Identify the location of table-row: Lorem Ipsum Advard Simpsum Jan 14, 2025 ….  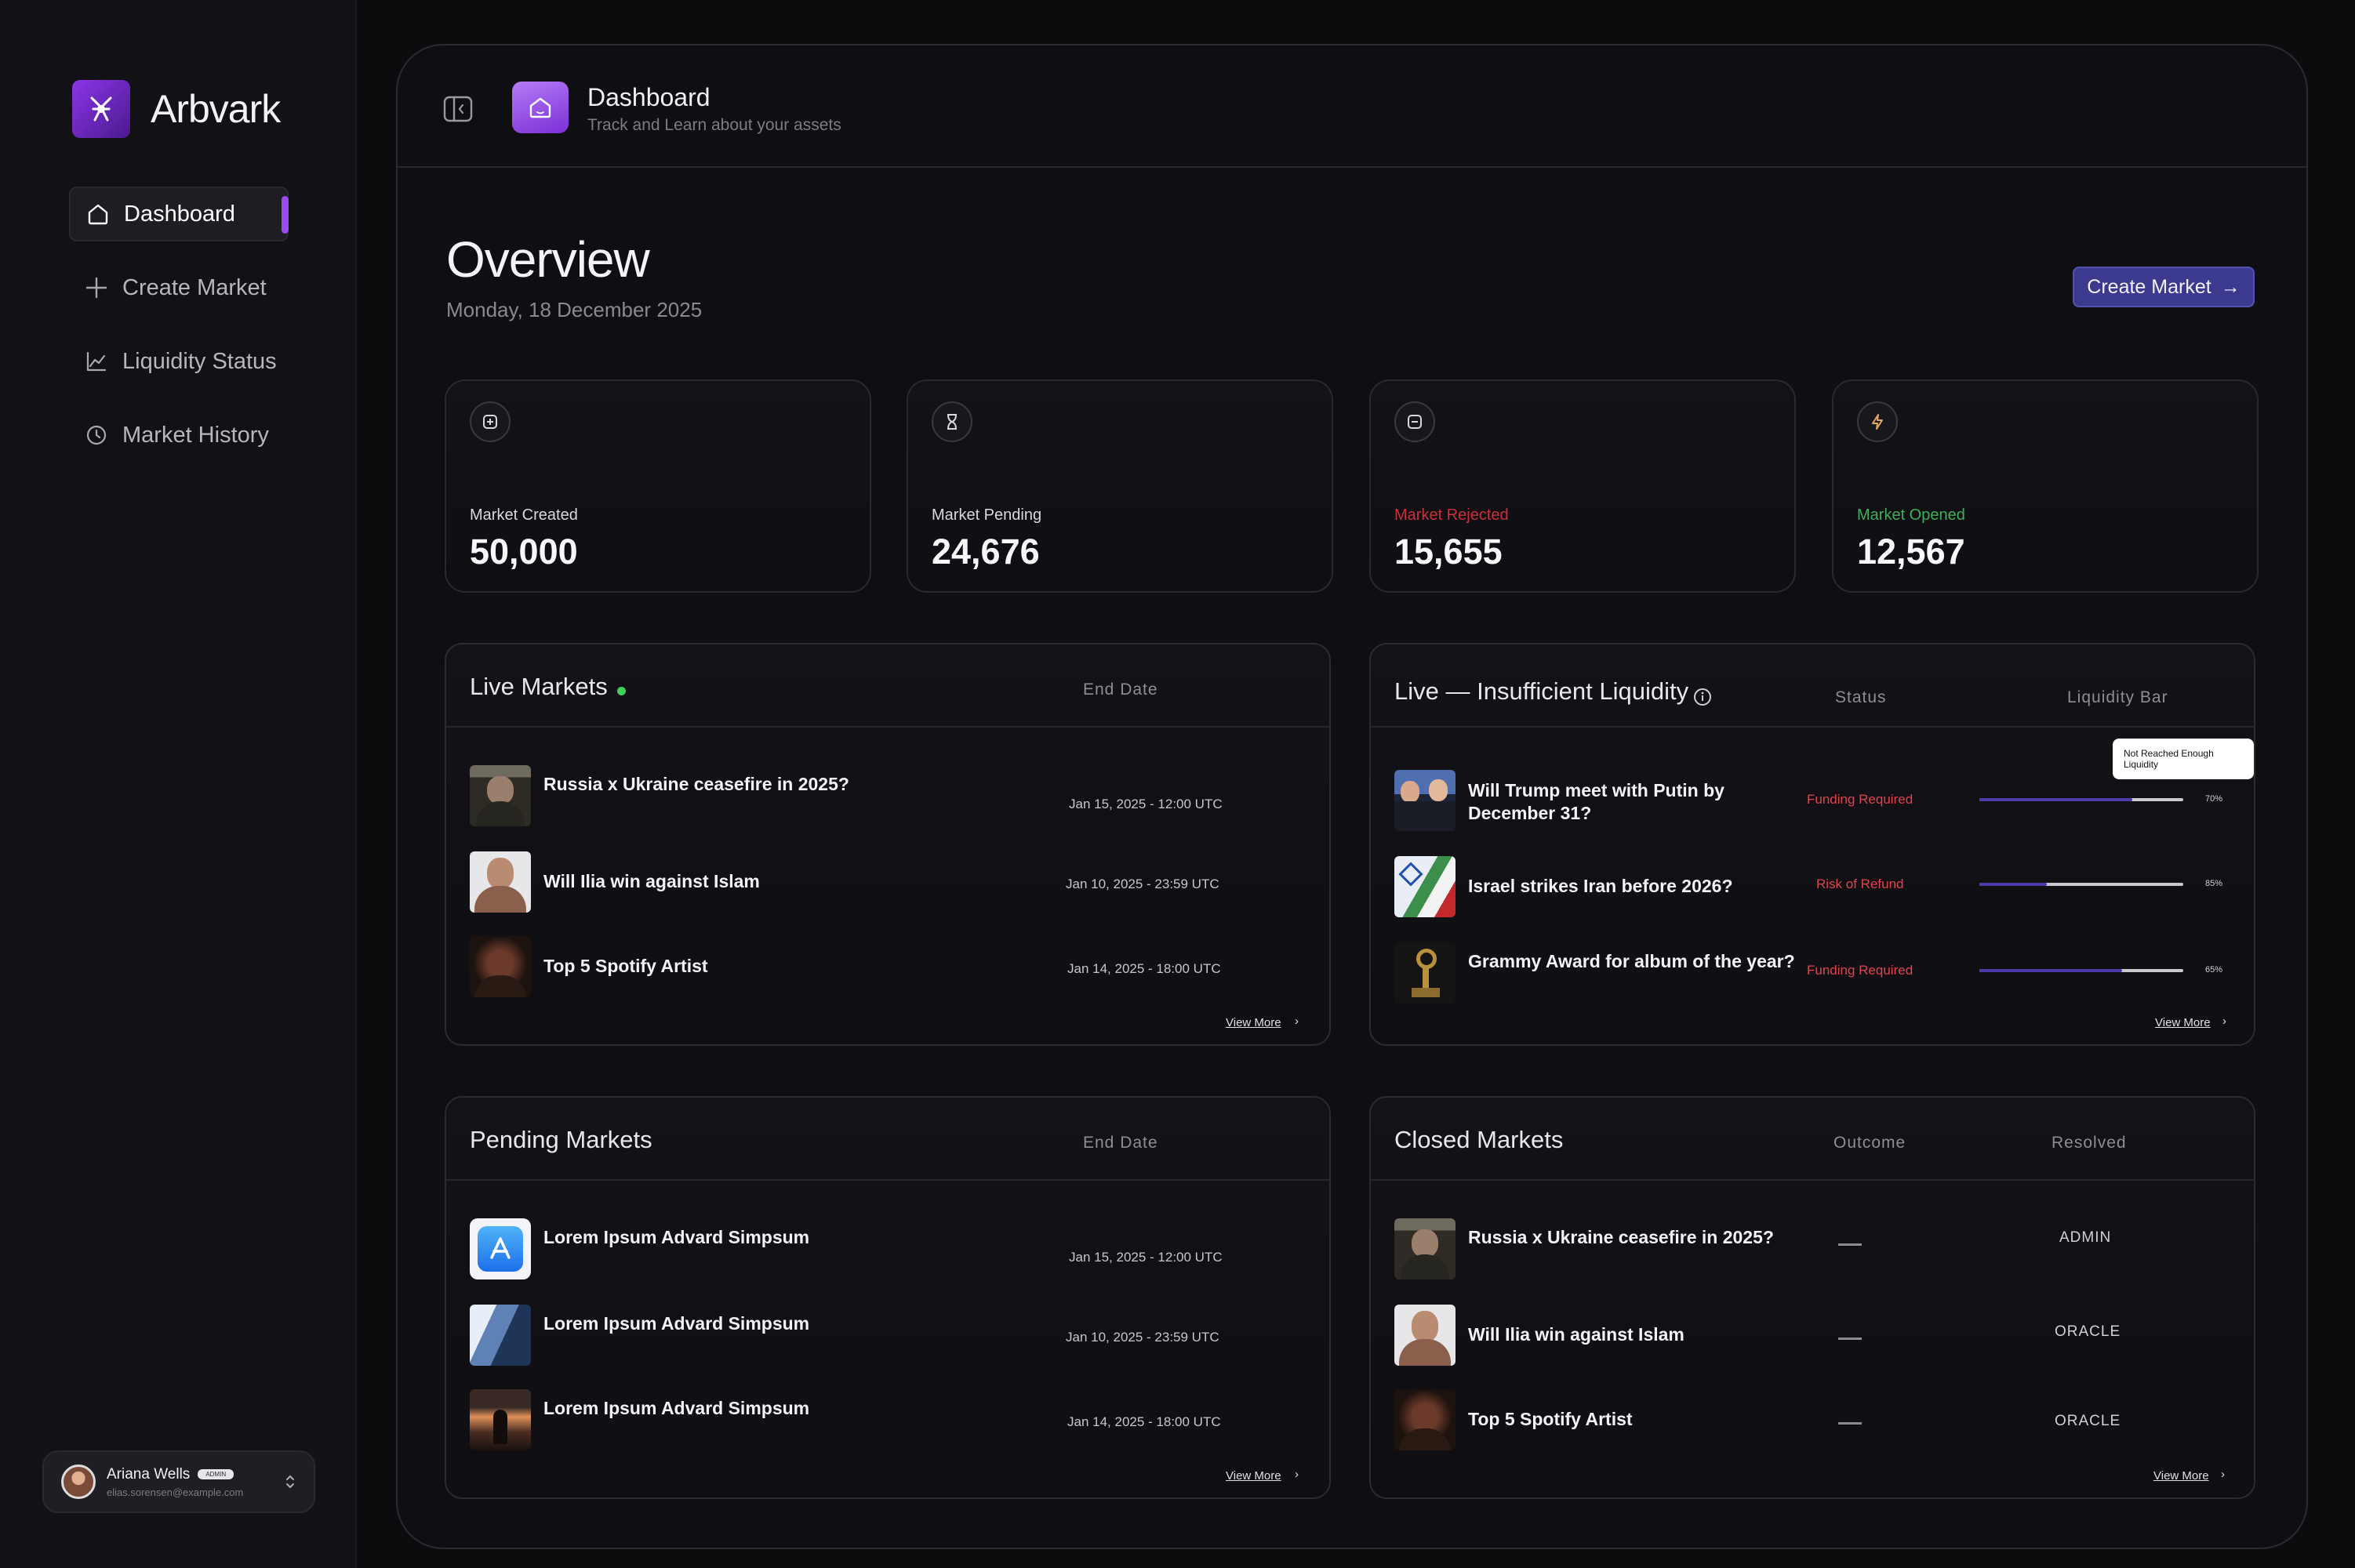
(899, 1420).